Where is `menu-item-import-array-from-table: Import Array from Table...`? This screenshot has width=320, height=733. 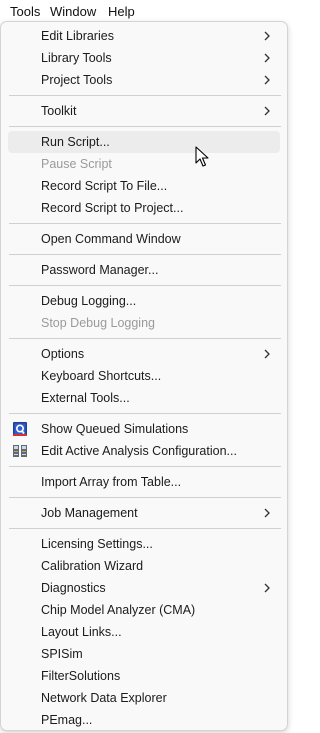 menu-item-import-array-from-table: Import Array from Table... is located at coordinates (144, 482).